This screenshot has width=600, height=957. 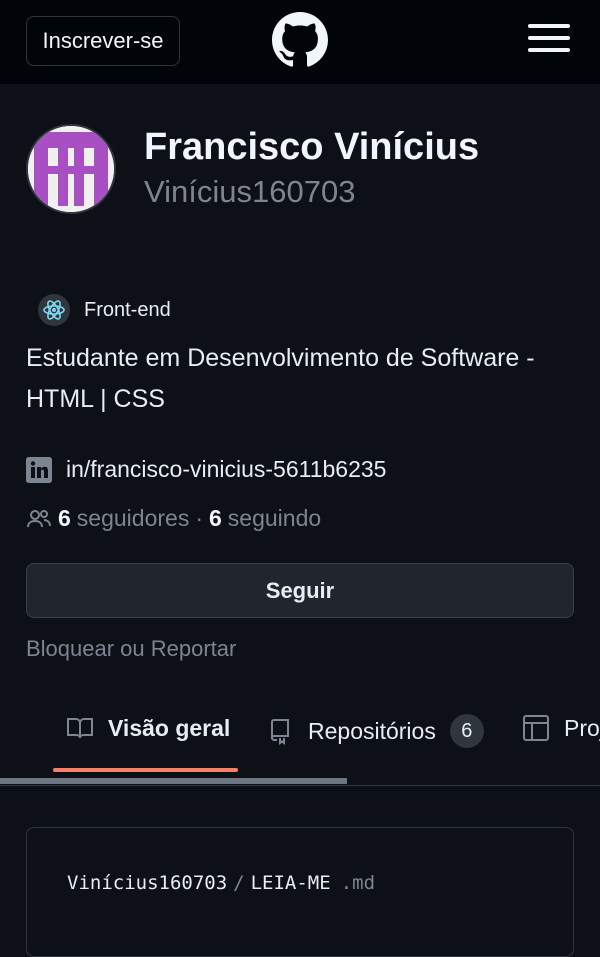 I want to click on tab-overview: Visão geral, so click(x=148, y=728).